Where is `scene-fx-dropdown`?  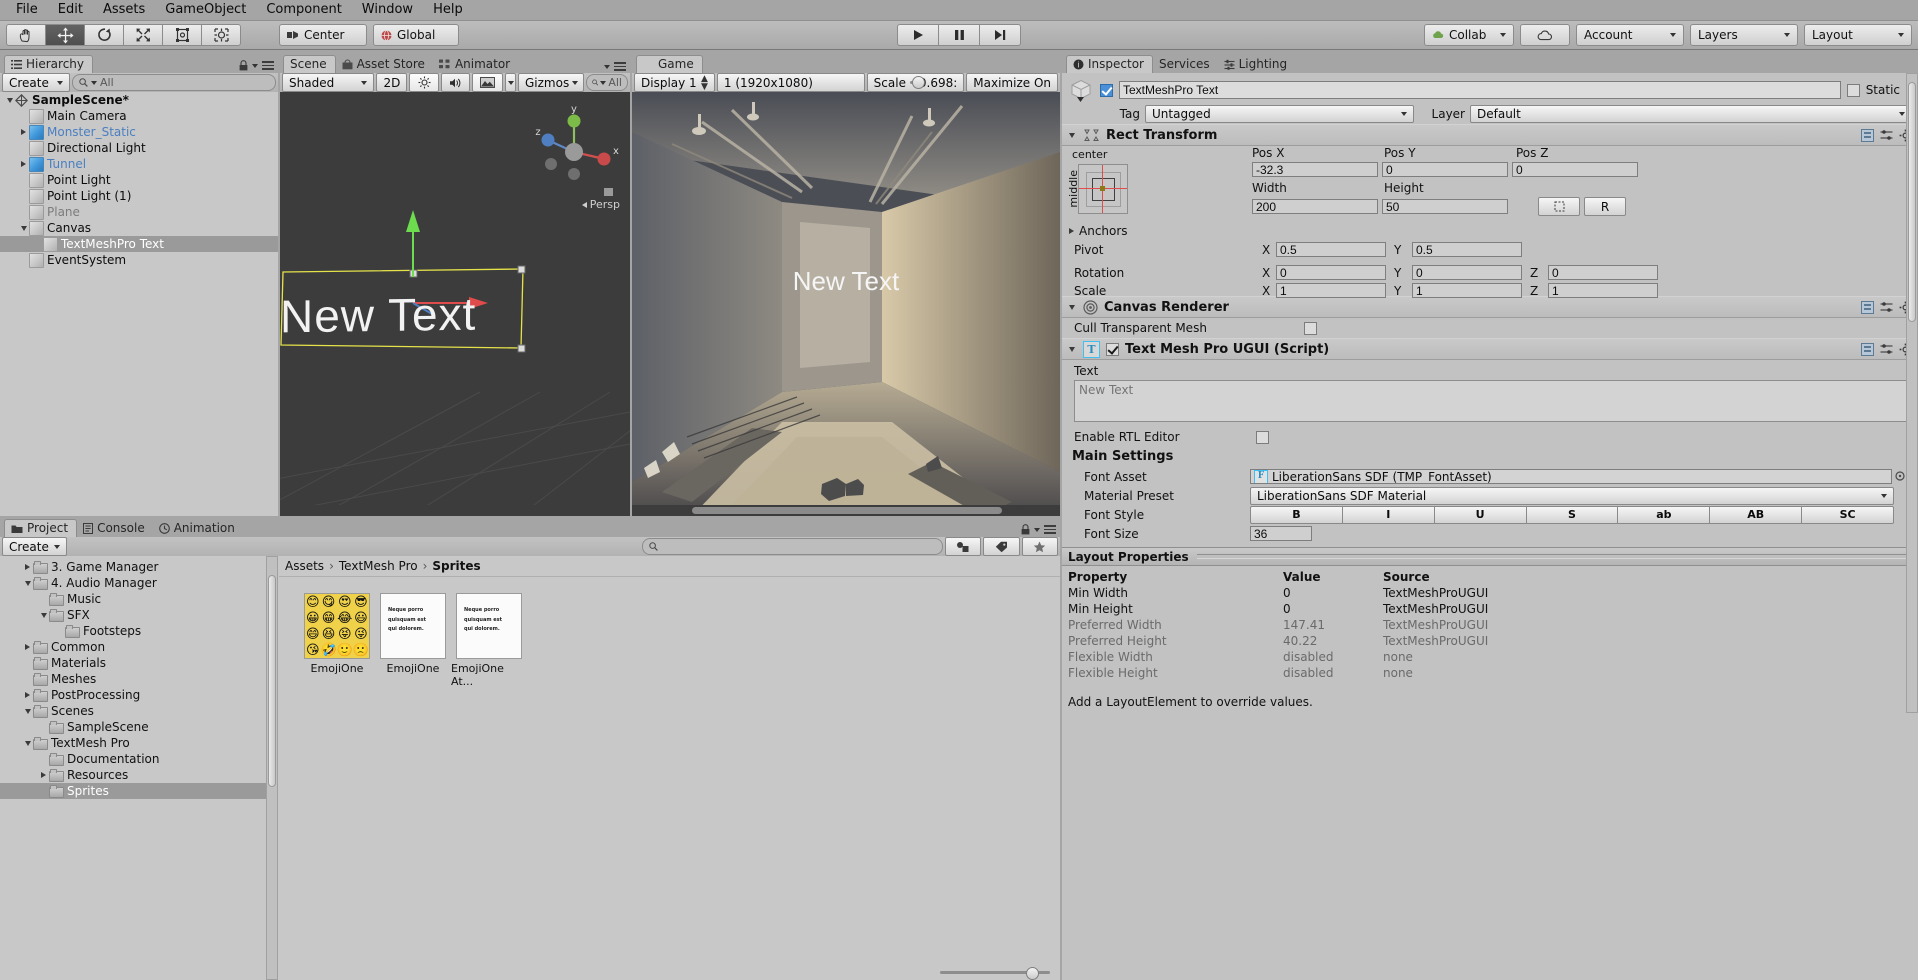
scene-fx-dropdown is located at coordinates (510, 82).